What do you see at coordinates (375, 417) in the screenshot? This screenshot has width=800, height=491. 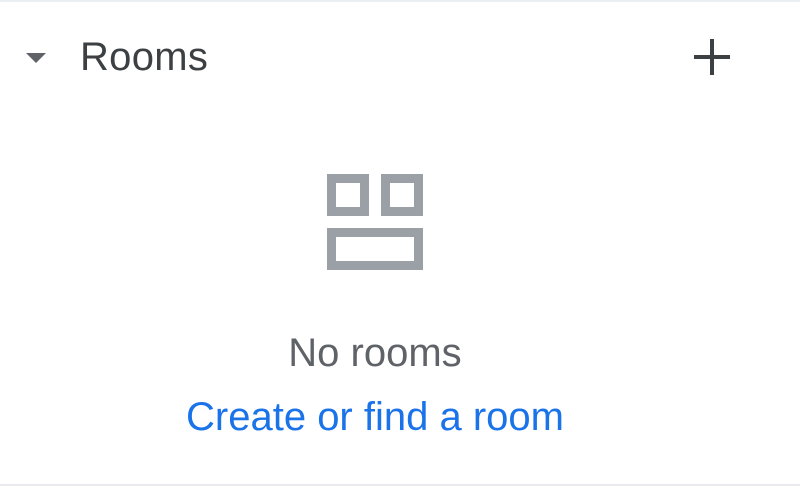 I see `create-or-find-room-link: Create or find a room` at bounding box center [375, 417].